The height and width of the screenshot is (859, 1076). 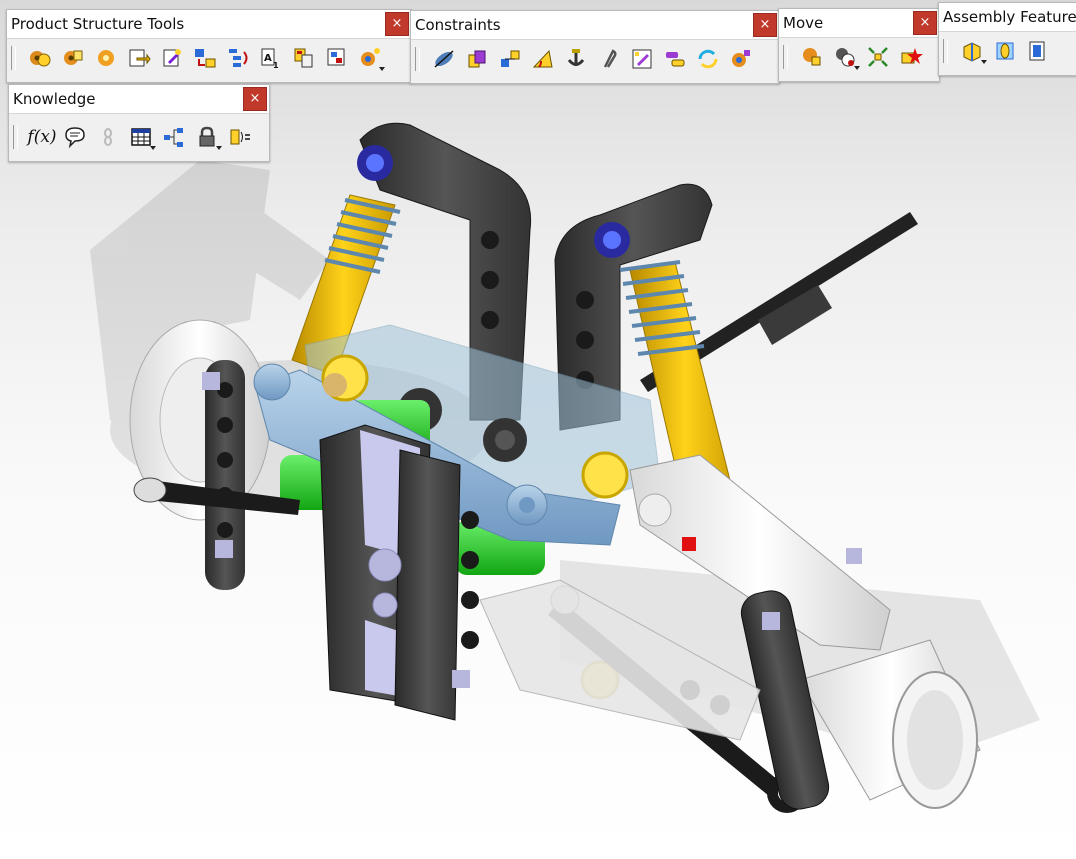 I want to click on angle-icon, so click(x=543, y=59).